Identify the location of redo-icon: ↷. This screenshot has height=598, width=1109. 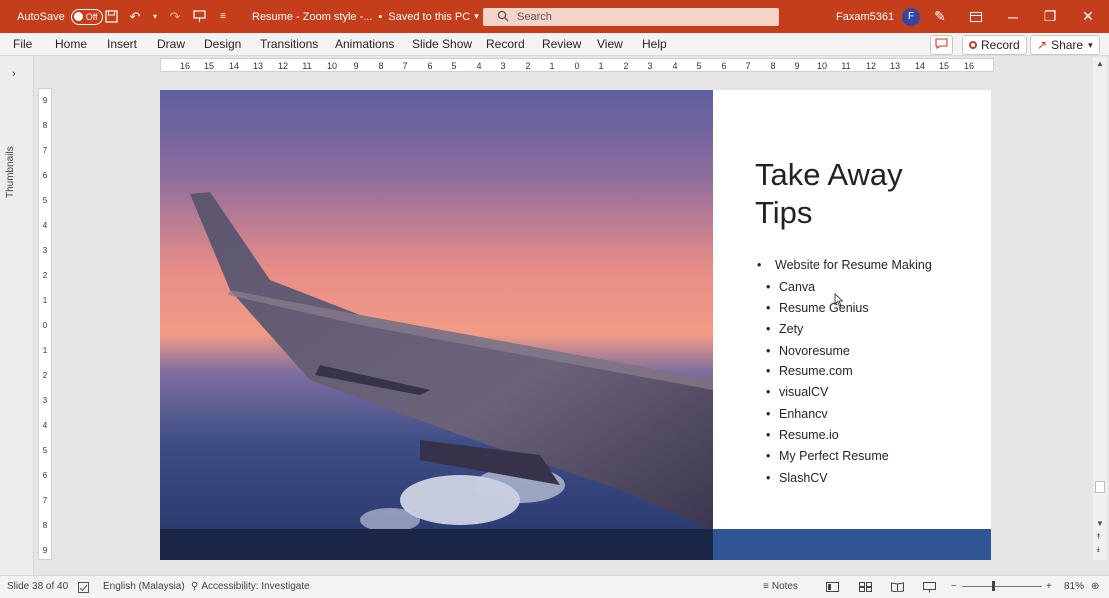
(175, 17).